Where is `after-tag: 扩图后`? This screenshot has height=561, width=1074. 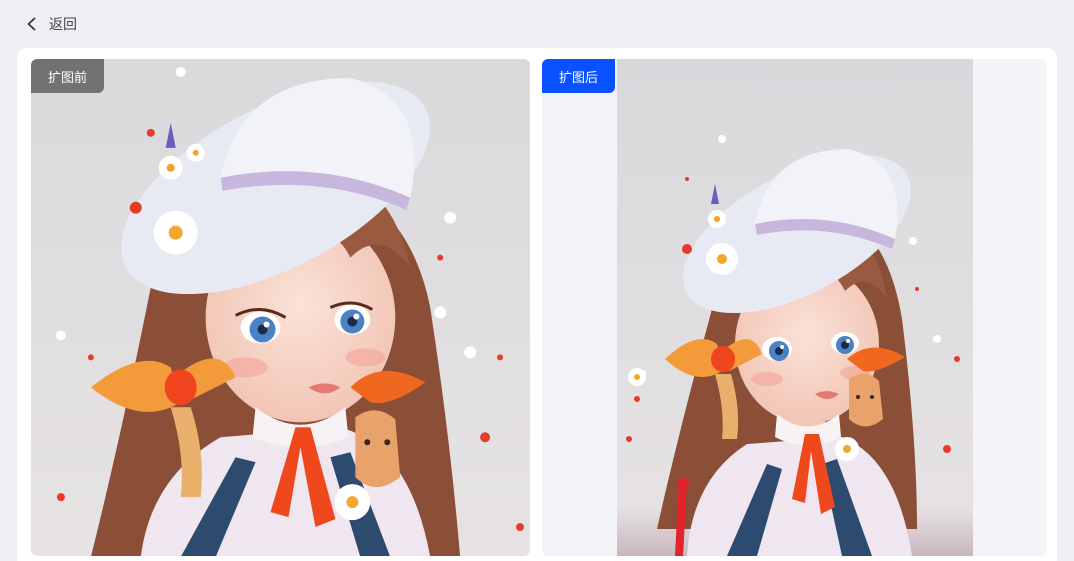
after-tag: 扩图后 is located at coordinates (579, 76).